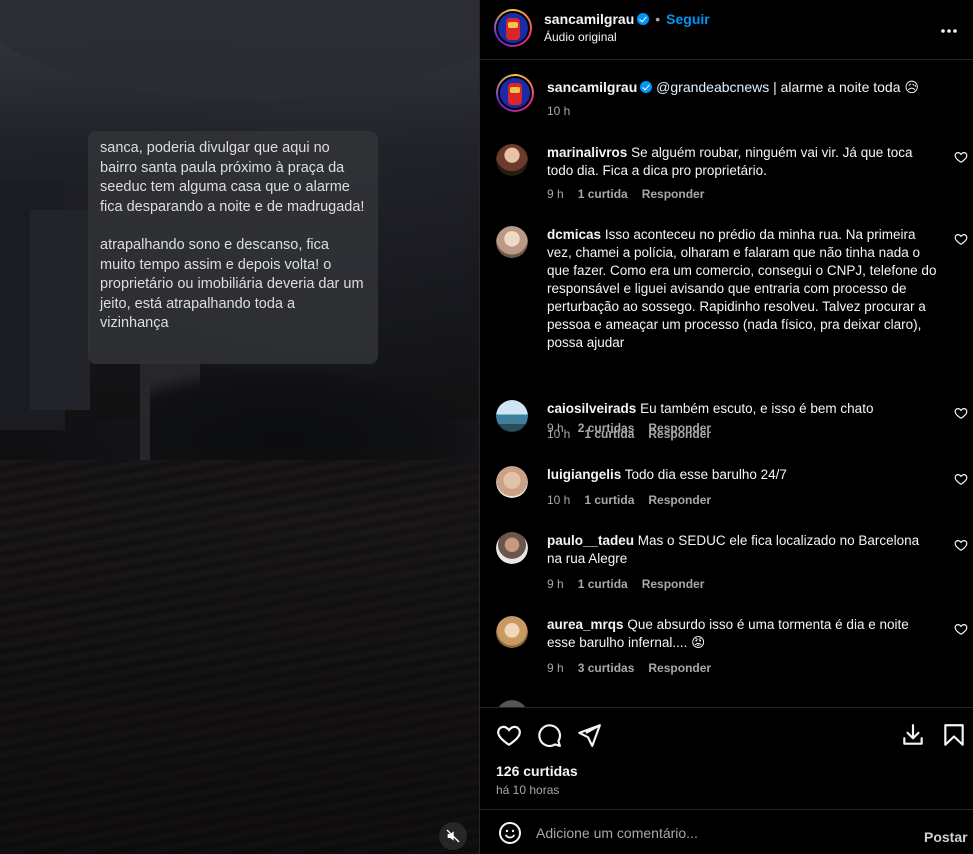  What do you see at coordinates (590, 540) in the screenshot?
I see `comment-username: paulo__tadeu` at bounding box center [590, 540].